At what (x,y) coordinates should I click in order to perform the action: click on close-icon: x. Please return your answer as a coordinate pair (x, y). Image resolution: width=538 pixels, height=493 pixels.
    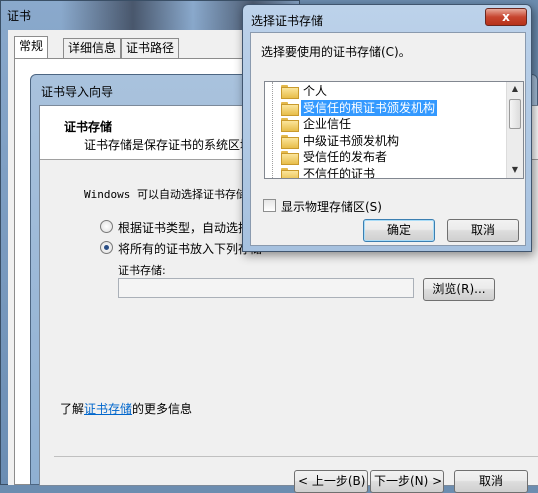
    Looking at the image, I should click on (506, 17).